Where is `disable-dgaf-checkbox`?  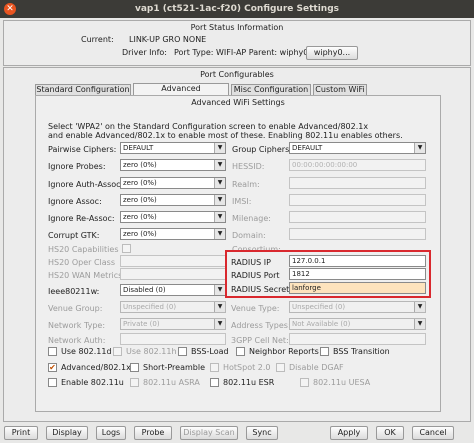
disable-dgaf-checkbox is located at coordinates (280, 367).